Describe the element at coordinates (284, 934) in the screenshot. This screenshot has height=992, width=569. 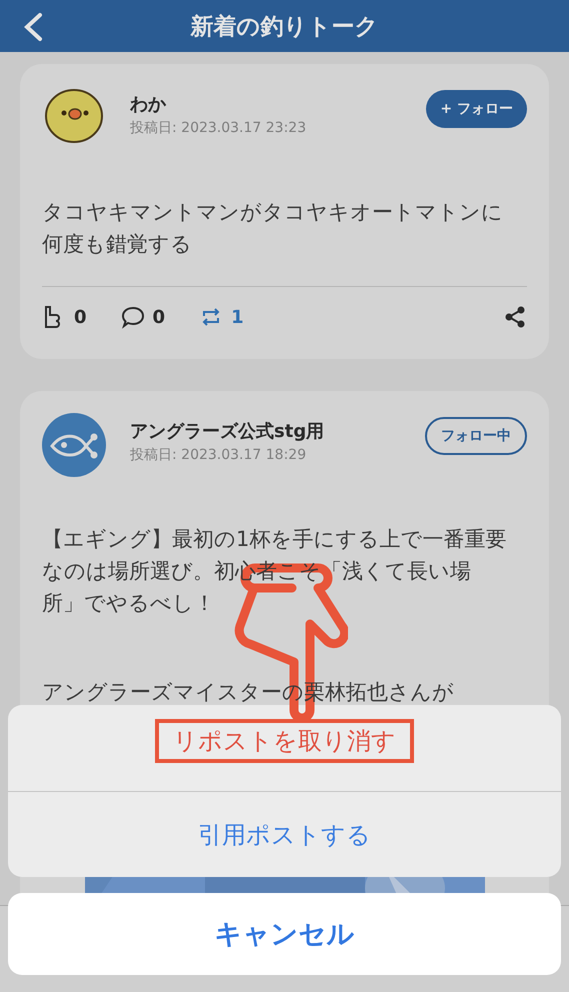
I see `cancel-button: キャンセル` at that location.